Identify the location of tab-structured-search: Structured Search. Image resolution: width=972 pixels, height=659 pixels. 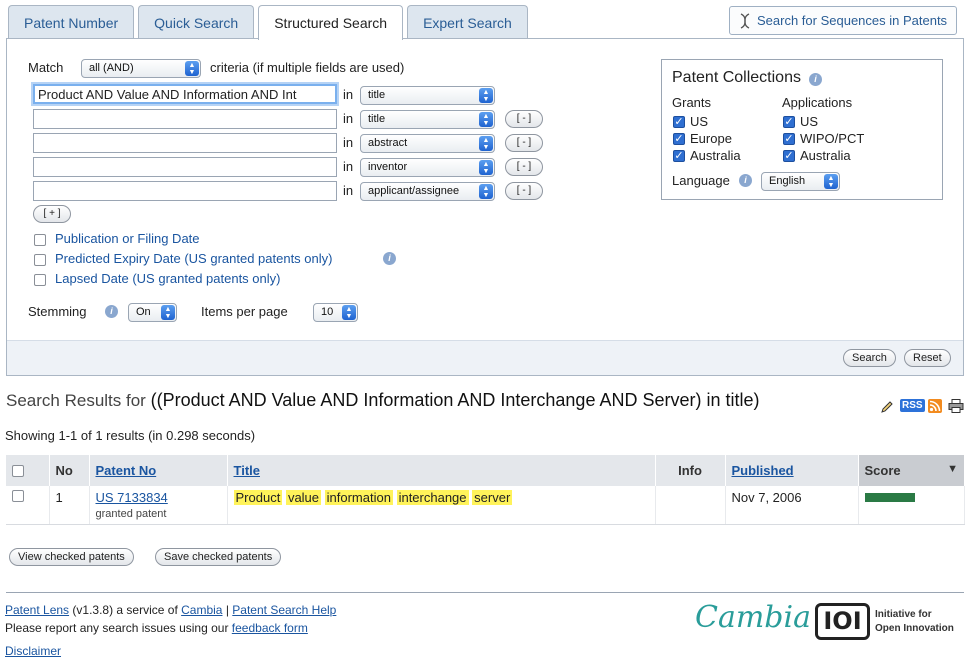
(331, 22).